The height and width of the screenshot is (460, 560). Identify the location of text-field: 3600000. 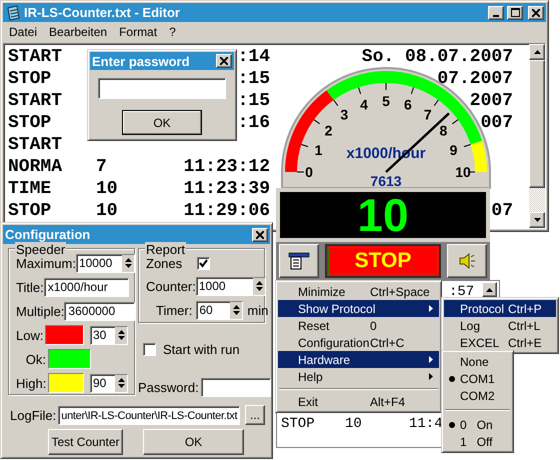
(100, 311).